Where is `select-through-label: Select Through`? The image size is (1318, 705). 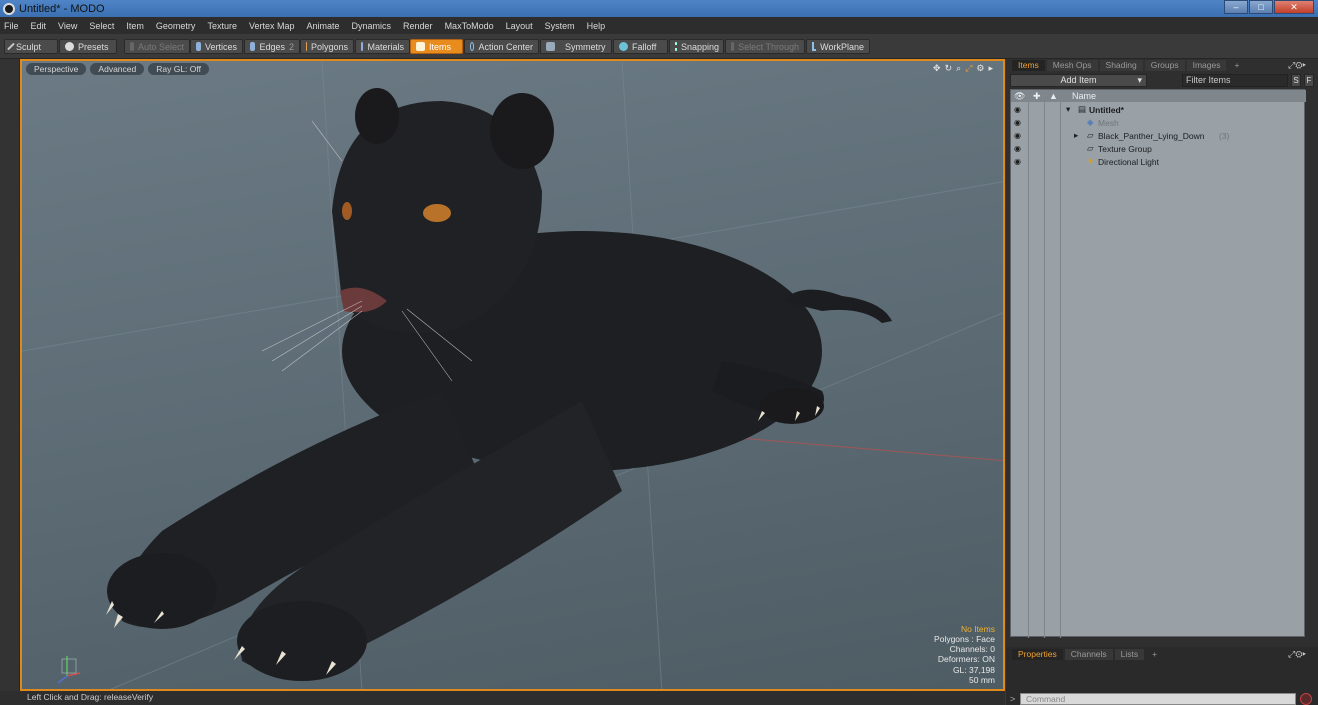 select-through-label: Select Through is located at coordinates (768, 46).